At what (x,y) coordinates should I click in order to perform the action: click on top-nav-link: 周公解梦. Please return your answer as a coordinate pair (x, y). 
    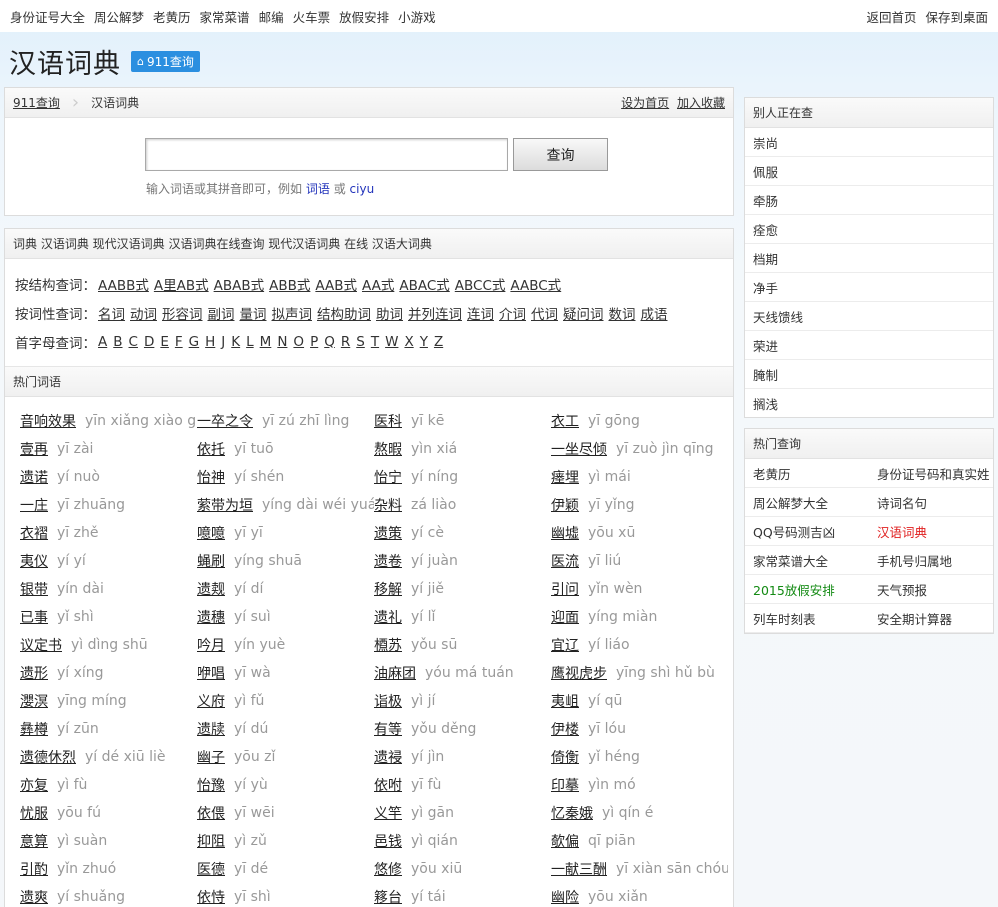
    Looking at the image, I should click on (119, 17).